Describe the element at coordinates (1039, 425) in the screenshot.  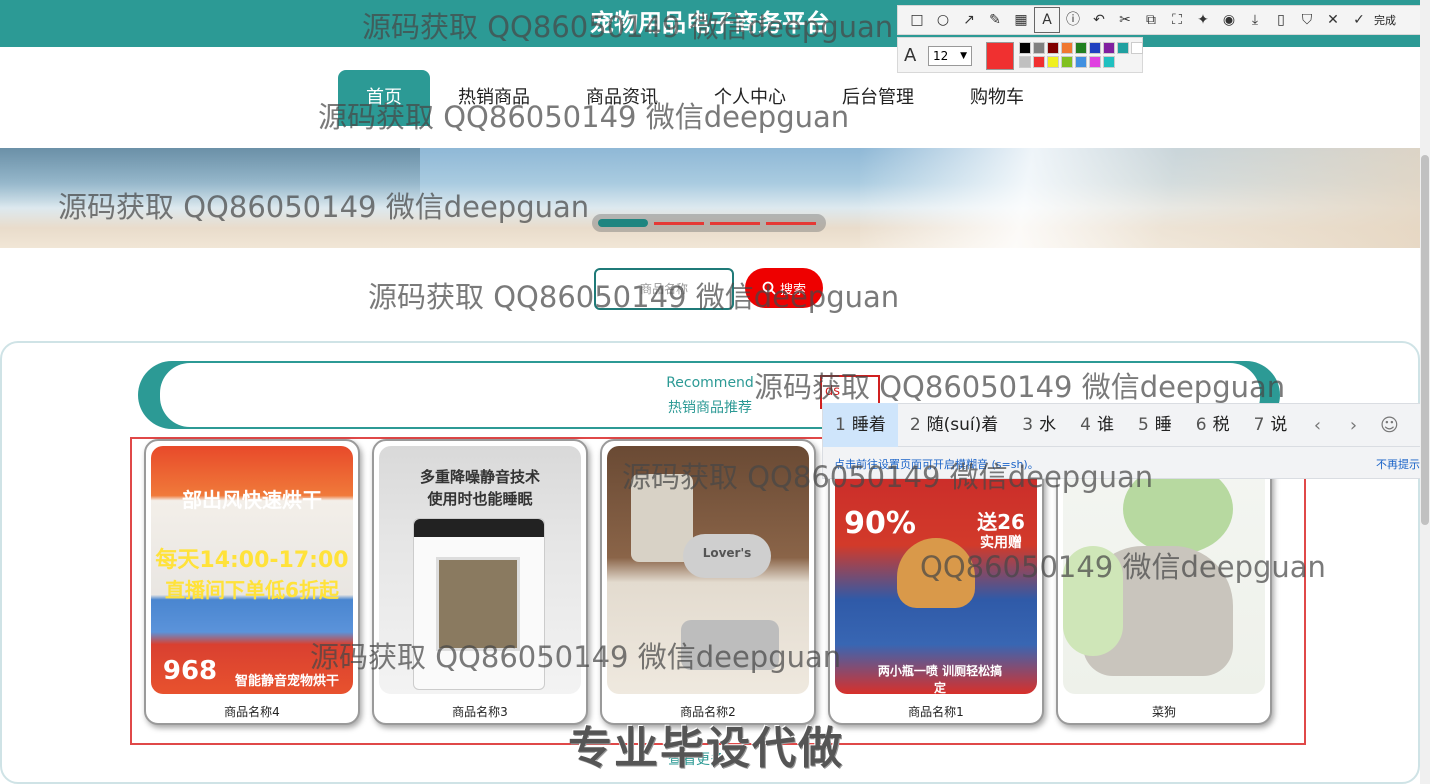
I see `ime-candidate: 3水` at that location.